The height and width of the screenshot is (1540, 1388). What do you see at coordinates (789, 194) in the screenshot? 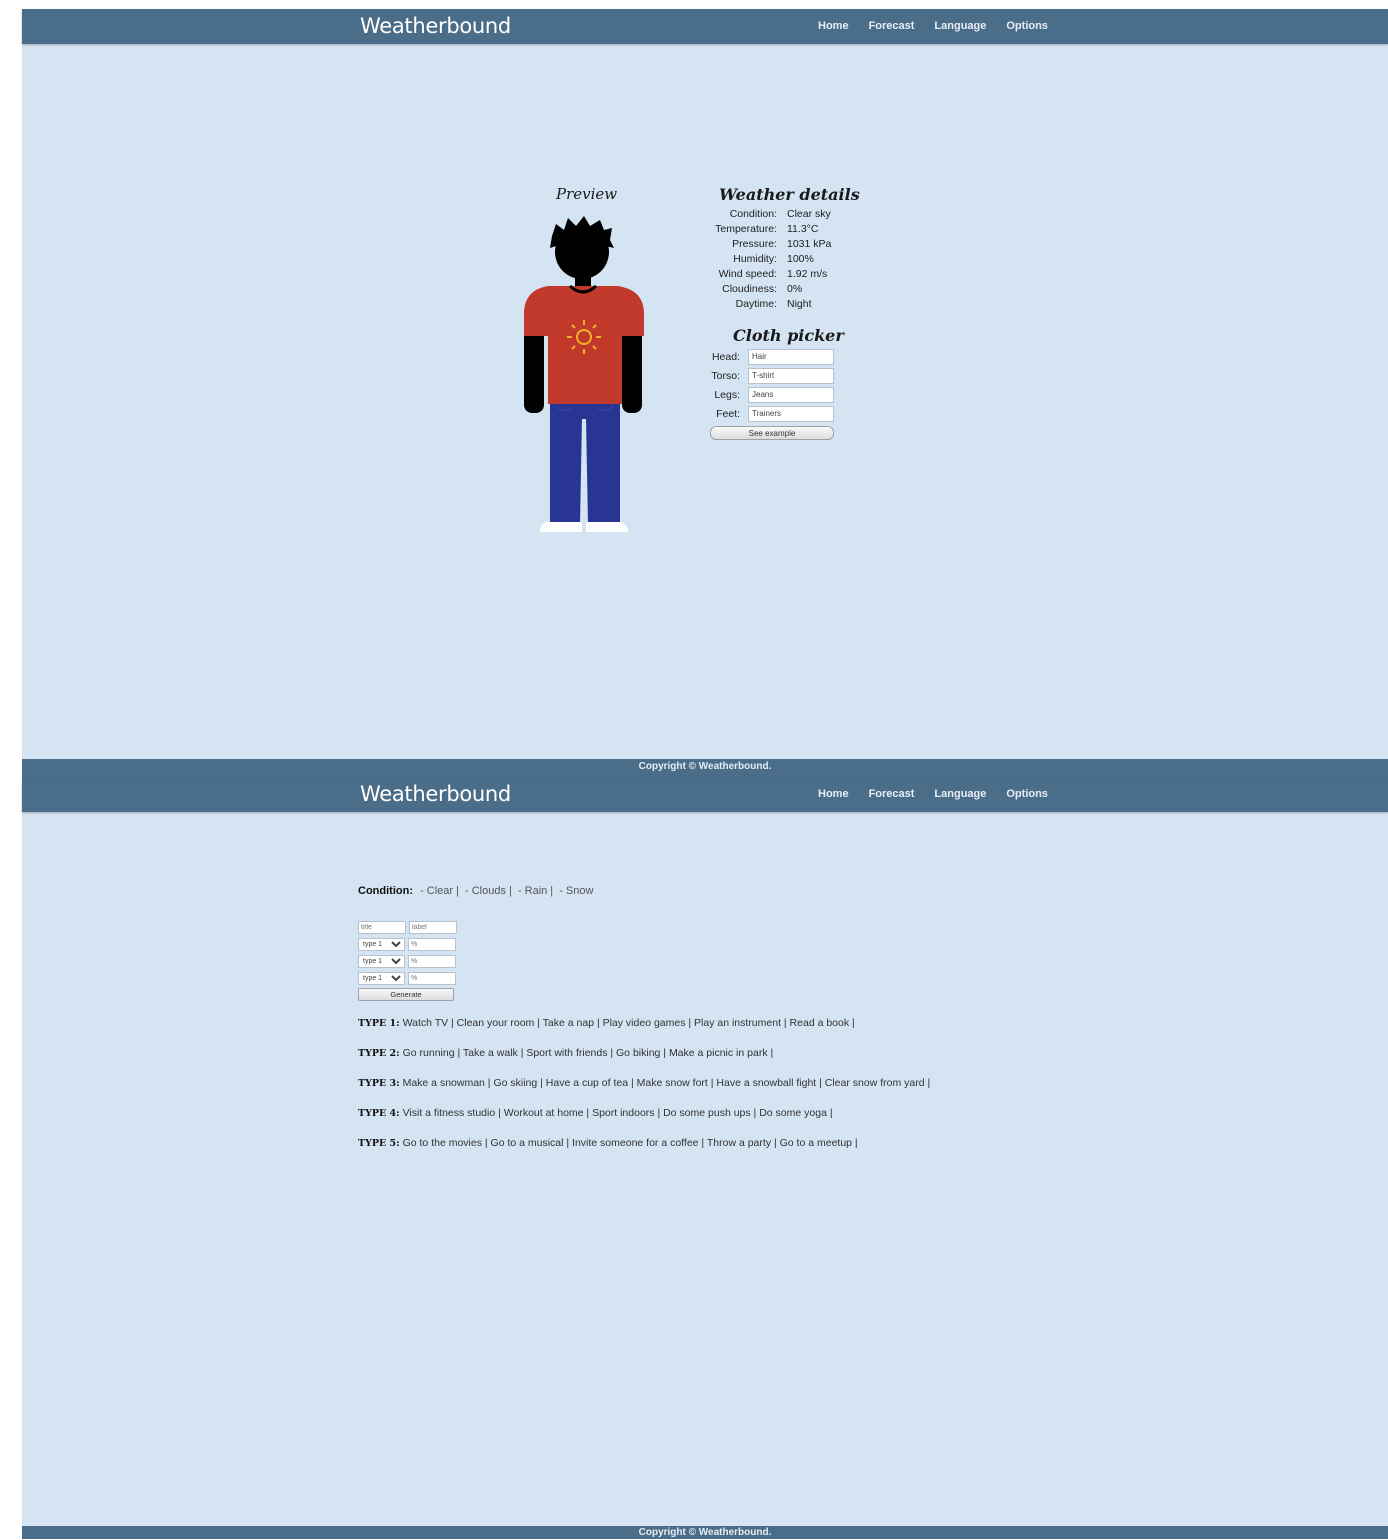
I see `weather-details-title: Weather details` at bounding box center [789, 194].